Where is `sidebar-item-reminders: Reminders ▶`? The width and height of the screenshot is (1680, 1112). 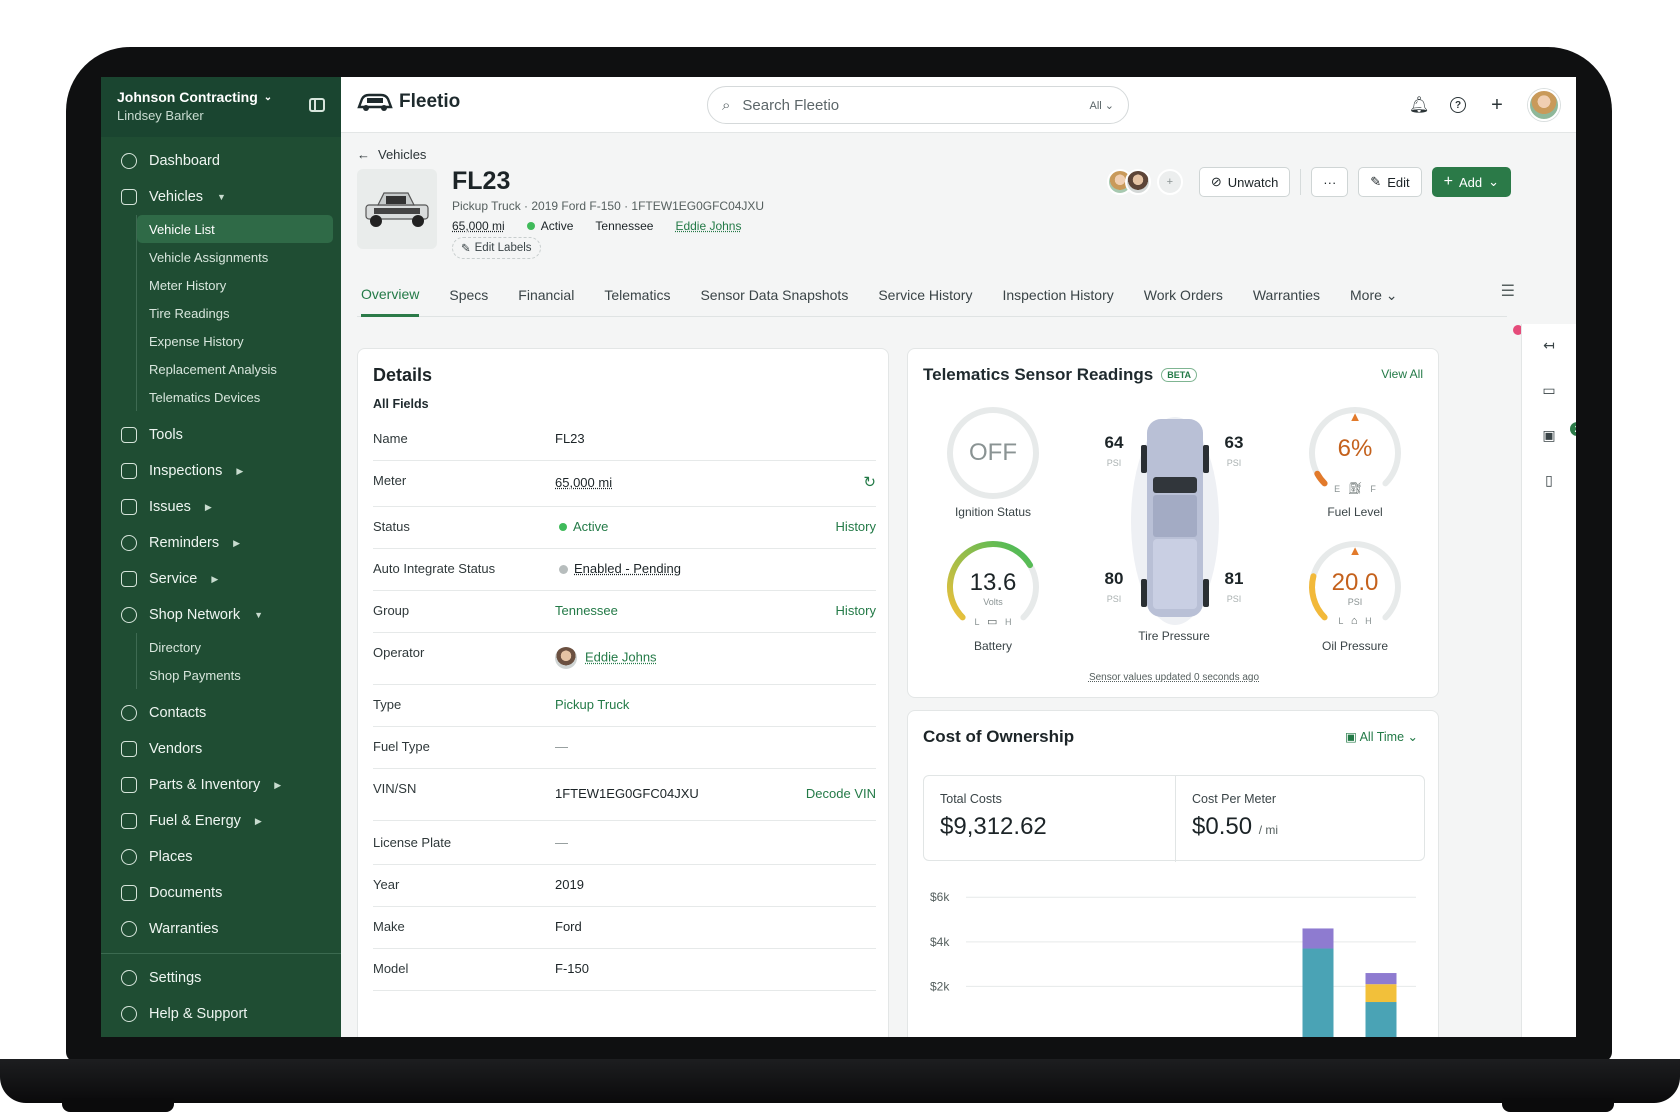 sidebar-item-reminders: Reminders ▶ is located at coordinates (221, 543).